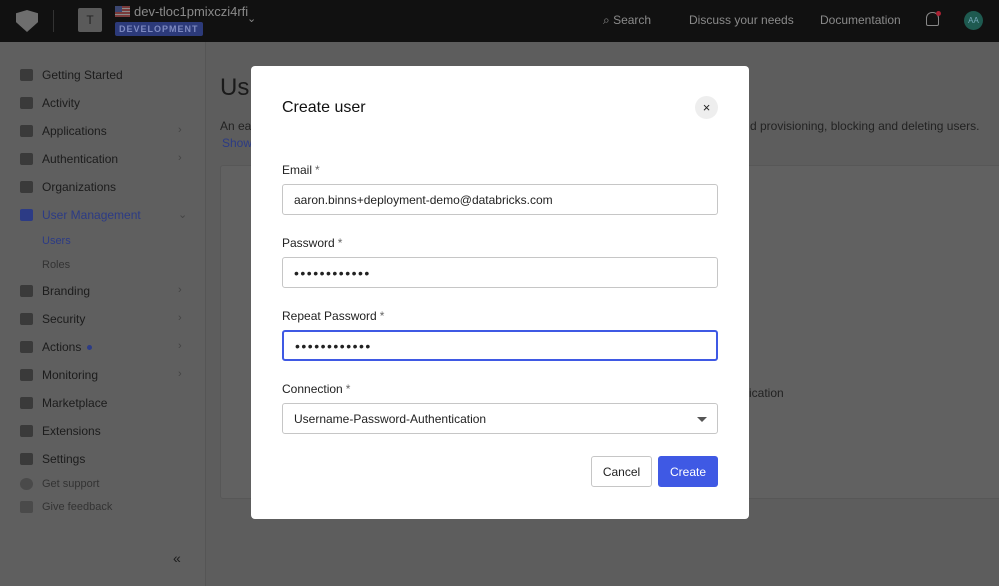 The width and height of the screenshot is (999, 586). What do you see at coordinates (237, 143) in the screenshot?
I see `show-more-link: Show` at bounding box center [237, 143].